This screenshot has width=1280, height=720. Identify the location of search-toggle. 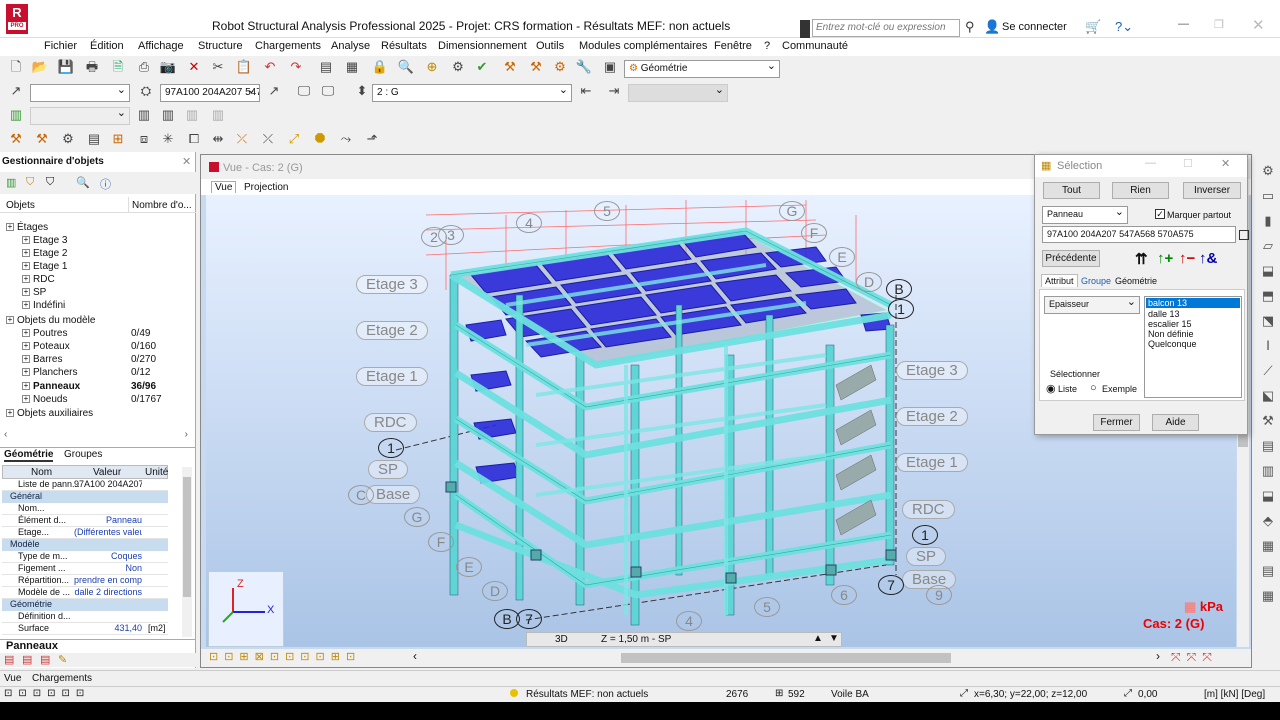
(805, 29).